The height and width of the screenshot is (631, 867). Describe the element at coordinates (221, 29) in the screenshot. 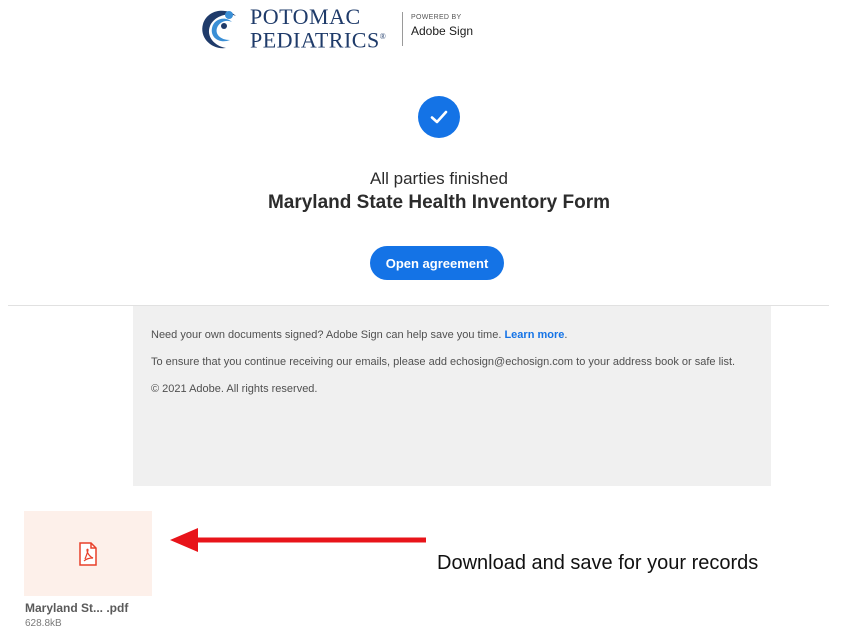

I see `potomac-logo-icon` at that location.